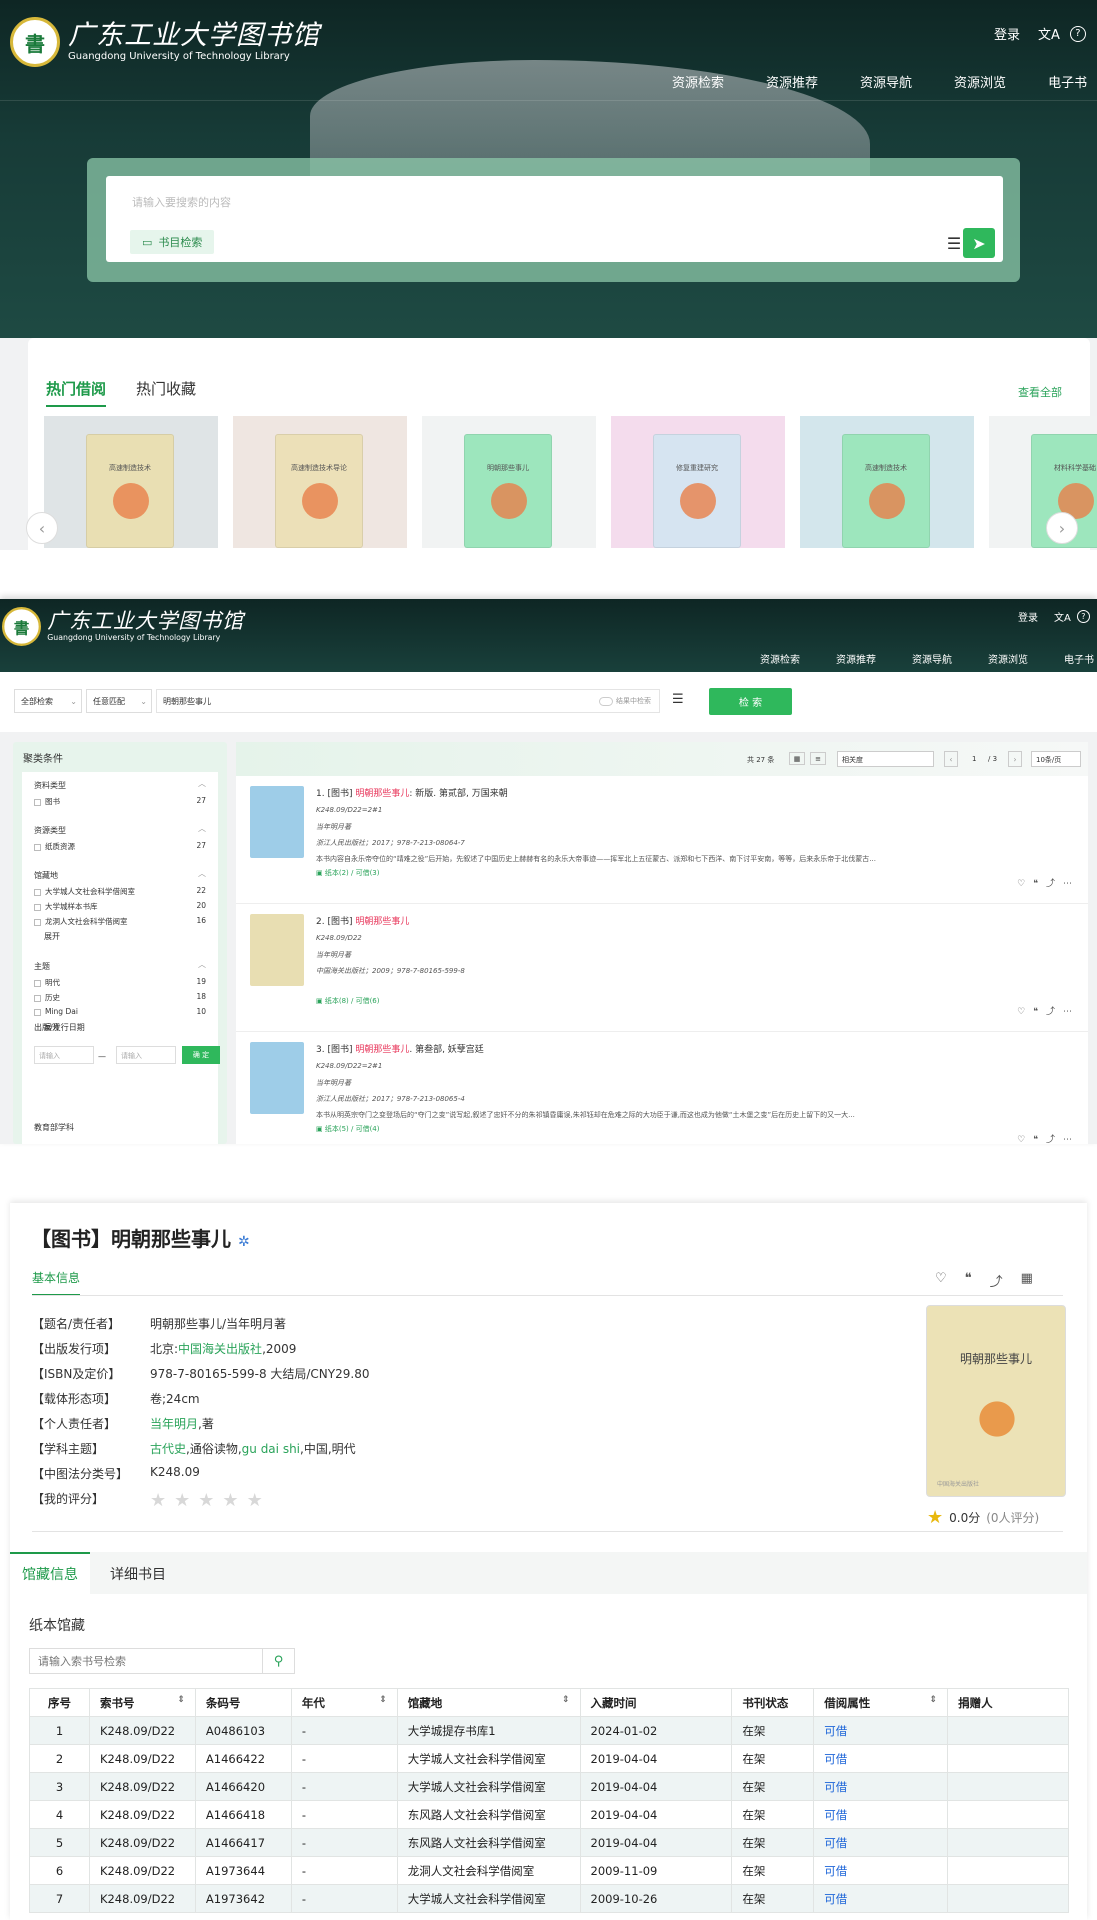 The height and width of the screenshot is (1920, 1097). I want to click on rating-stars: ★ ★ ★ ★ ★, so click(206, 1500).